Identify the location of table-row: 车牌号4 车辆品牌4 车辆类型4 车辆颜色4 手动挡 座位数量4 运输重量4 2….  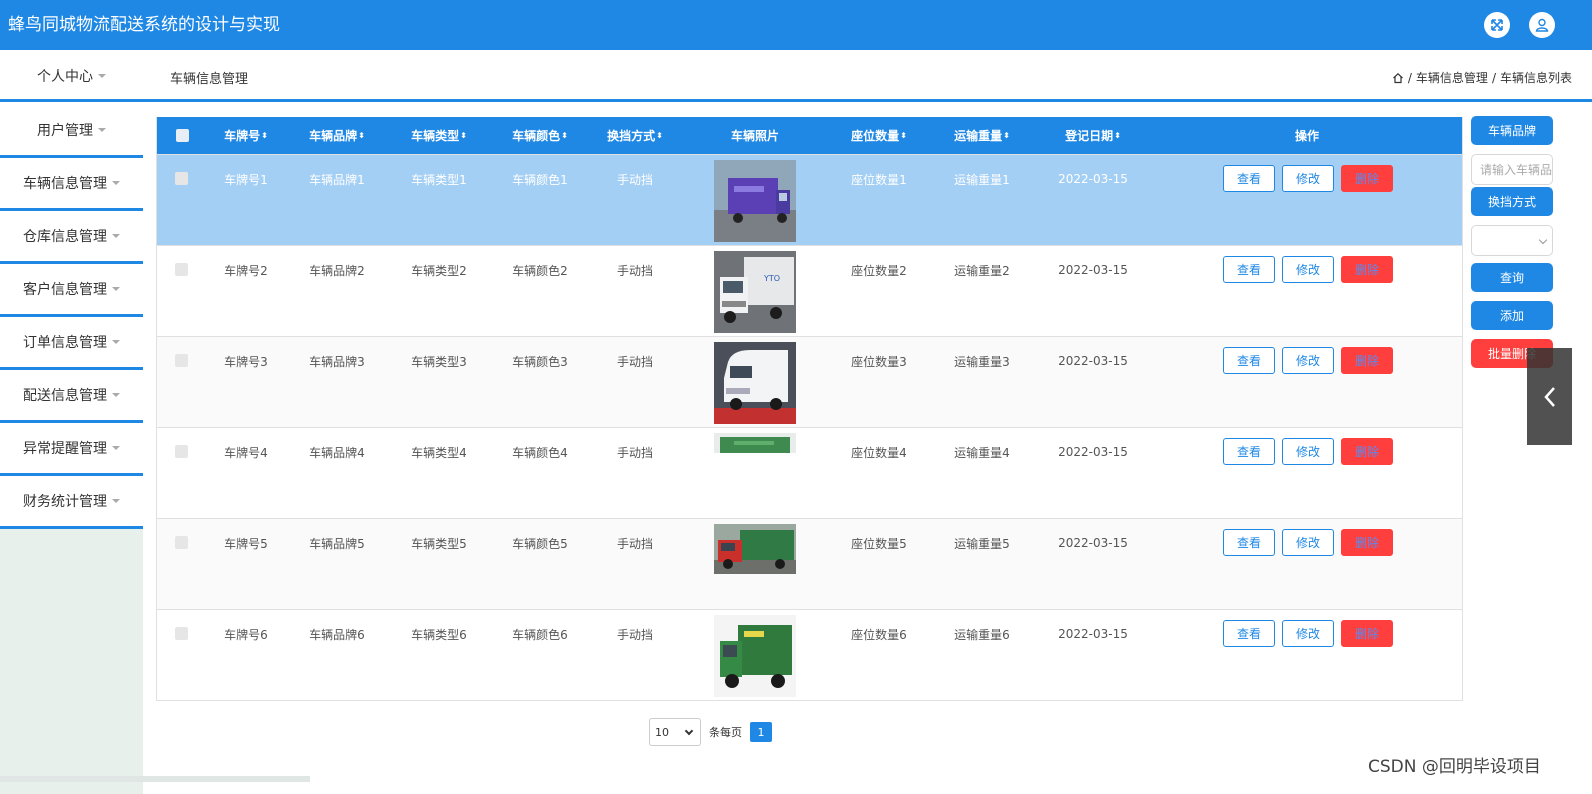
(809, 472).